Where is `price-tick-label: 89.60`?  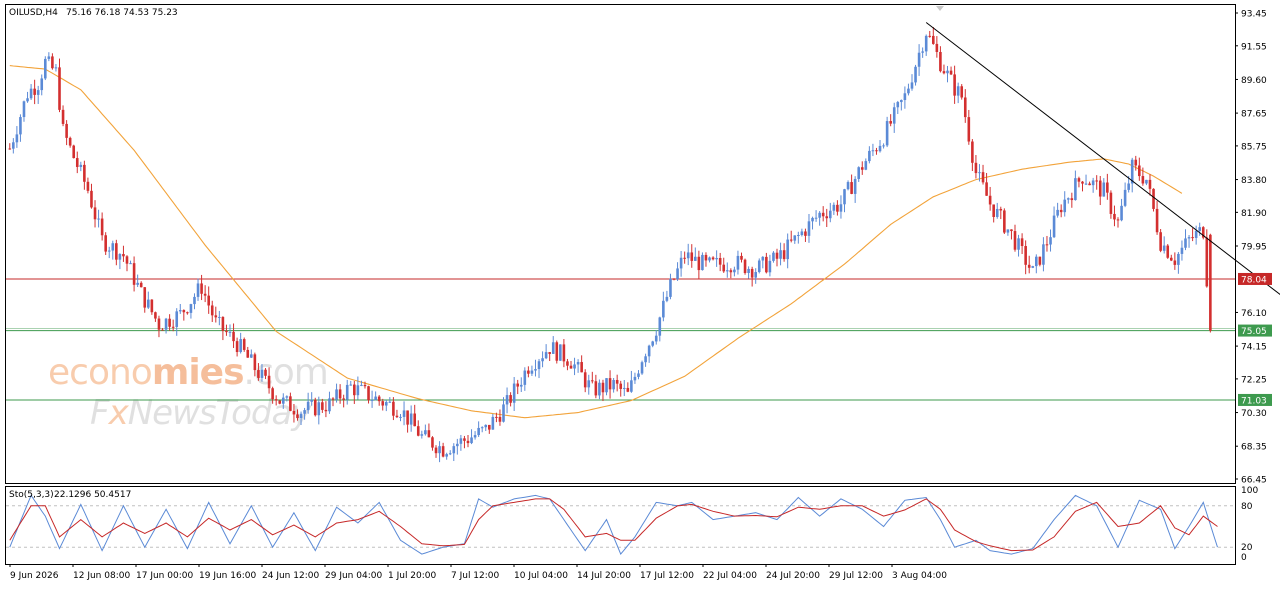
price-tick-label: 89.60 is located at coordinates (1254, 81).